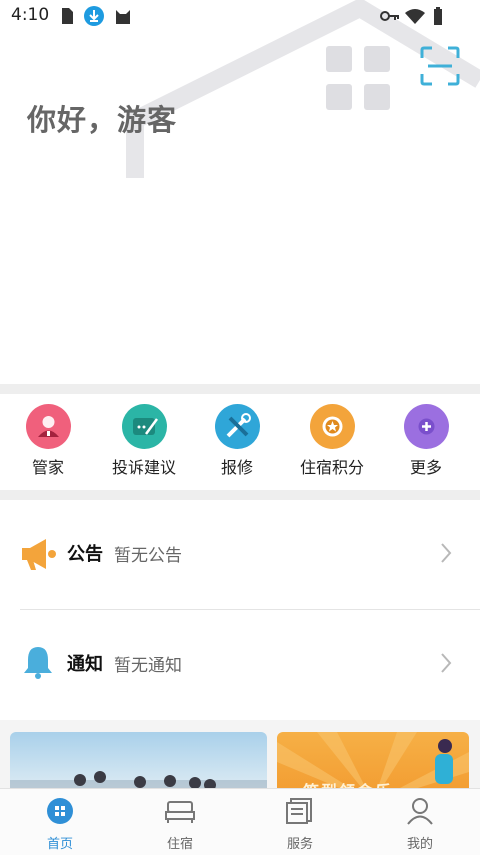 Image resolution: width=480 pixels, height=855 pixels. What do you see at coordinates (180, 824) in the screenshot?
I see `tab-lodging: 住宿` at bounding box center [180, 824].